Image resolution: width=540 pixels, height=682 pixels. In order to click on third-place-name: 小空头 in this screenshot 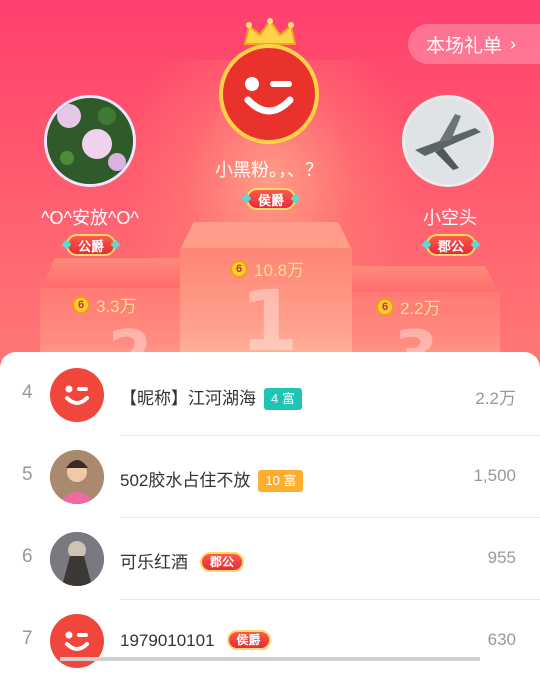, I will do `click(450, 218)`.